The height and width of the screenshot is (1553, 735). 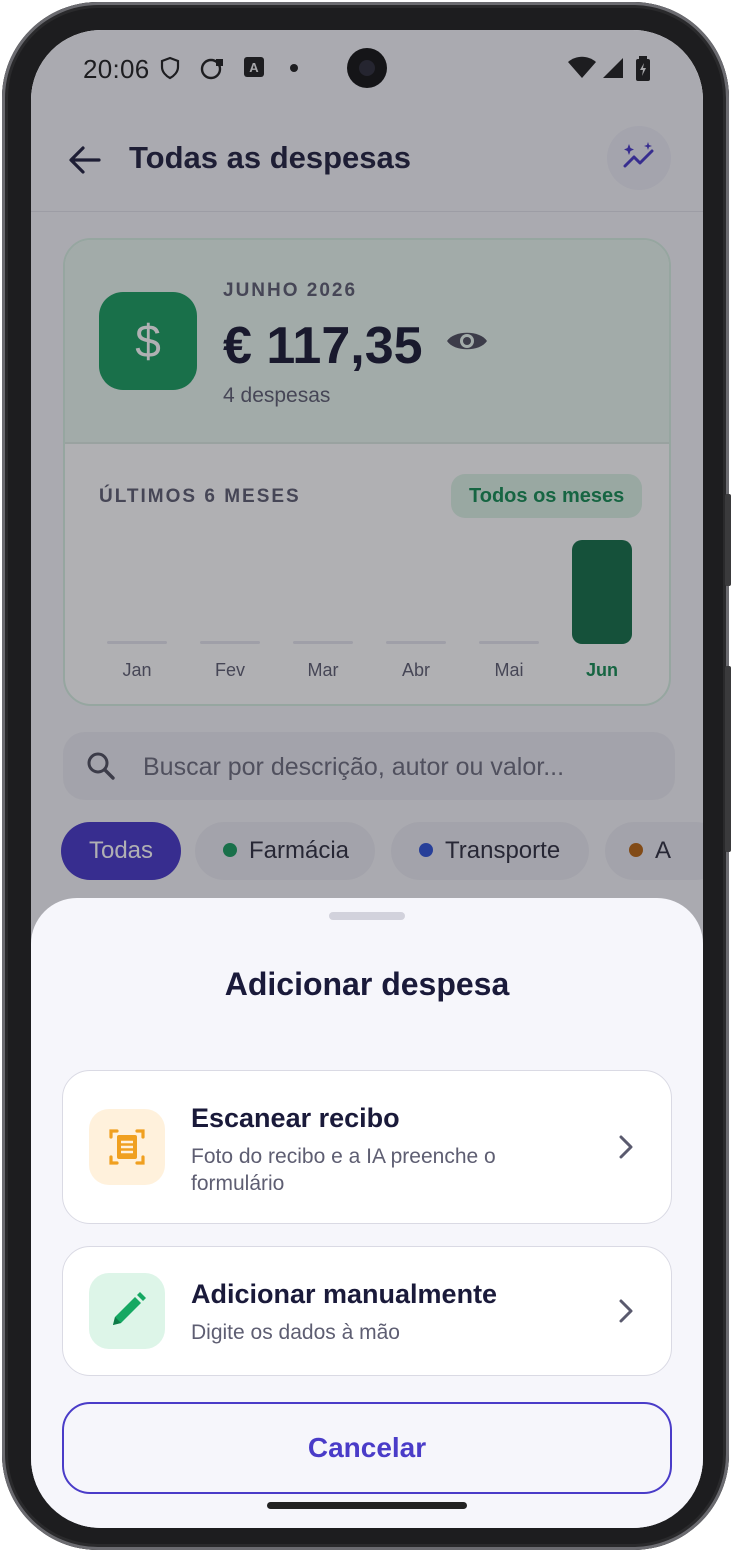 What do you see at coordinates (127, 1311) in the screenshot?
I see `pencil-icon` at bounding box center [127, 1311].